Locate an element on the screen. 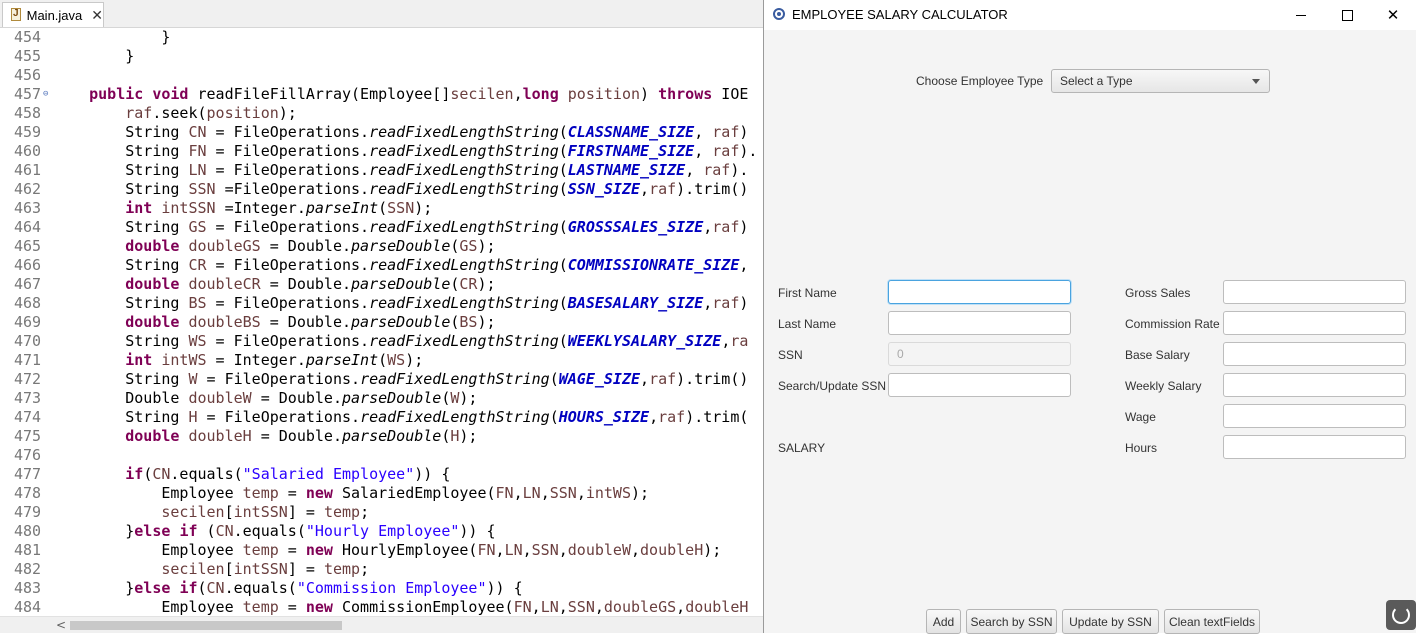 This screenshot has width=1416, height=634. wage-field is located at coordinates (1314, 416).